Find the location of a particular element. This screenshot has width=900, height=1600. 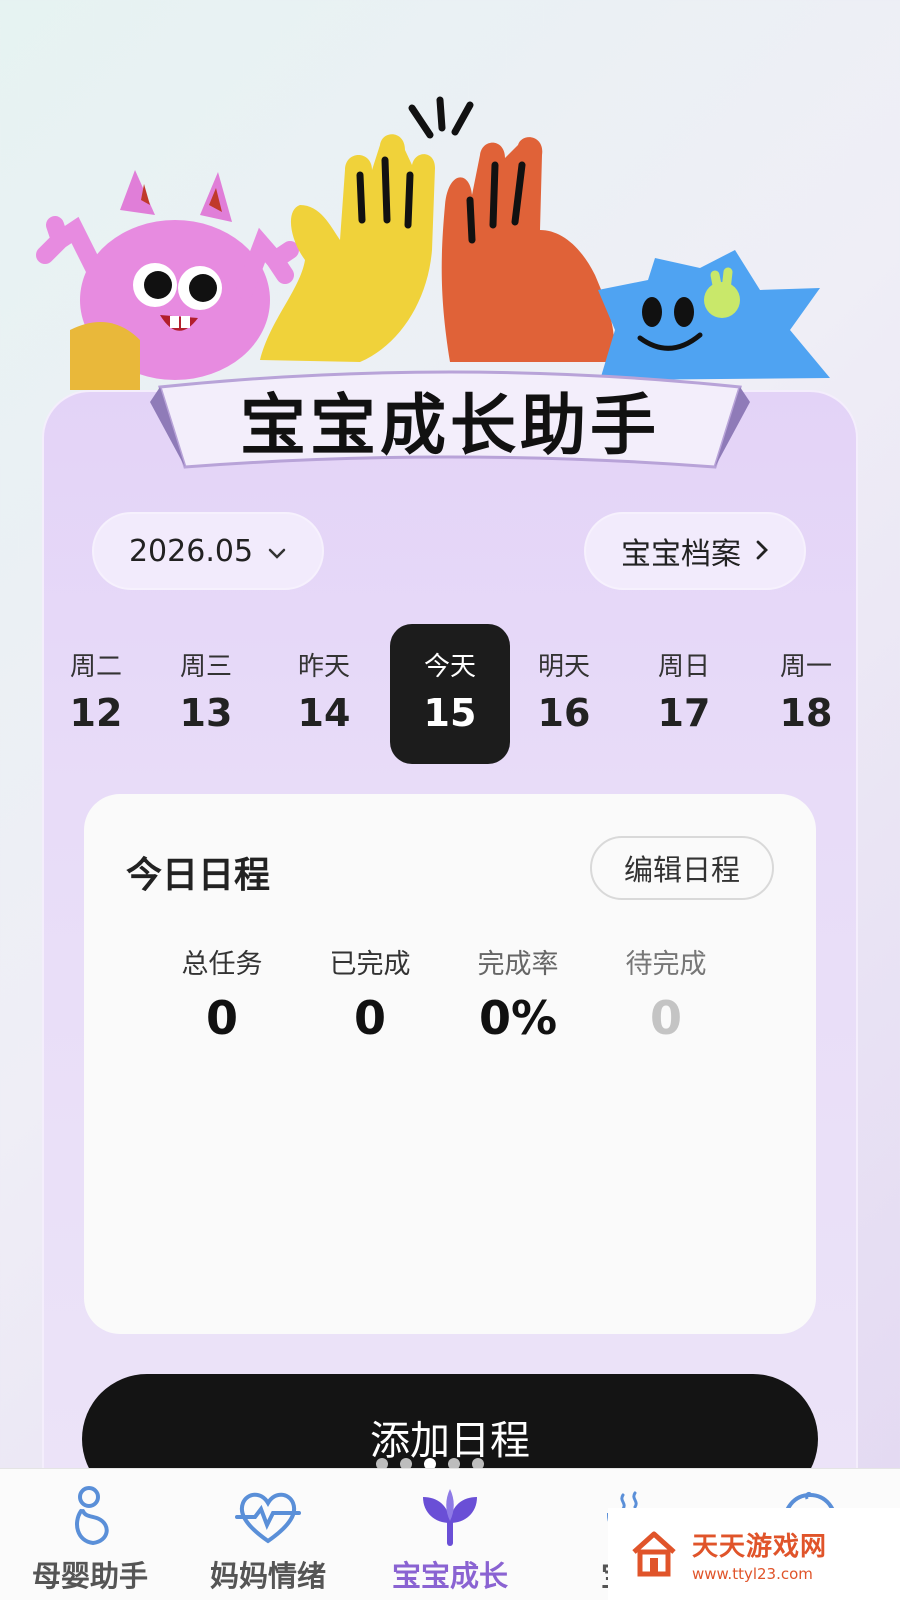

day-item: 周二 12 is located at coordinates (99, 694).